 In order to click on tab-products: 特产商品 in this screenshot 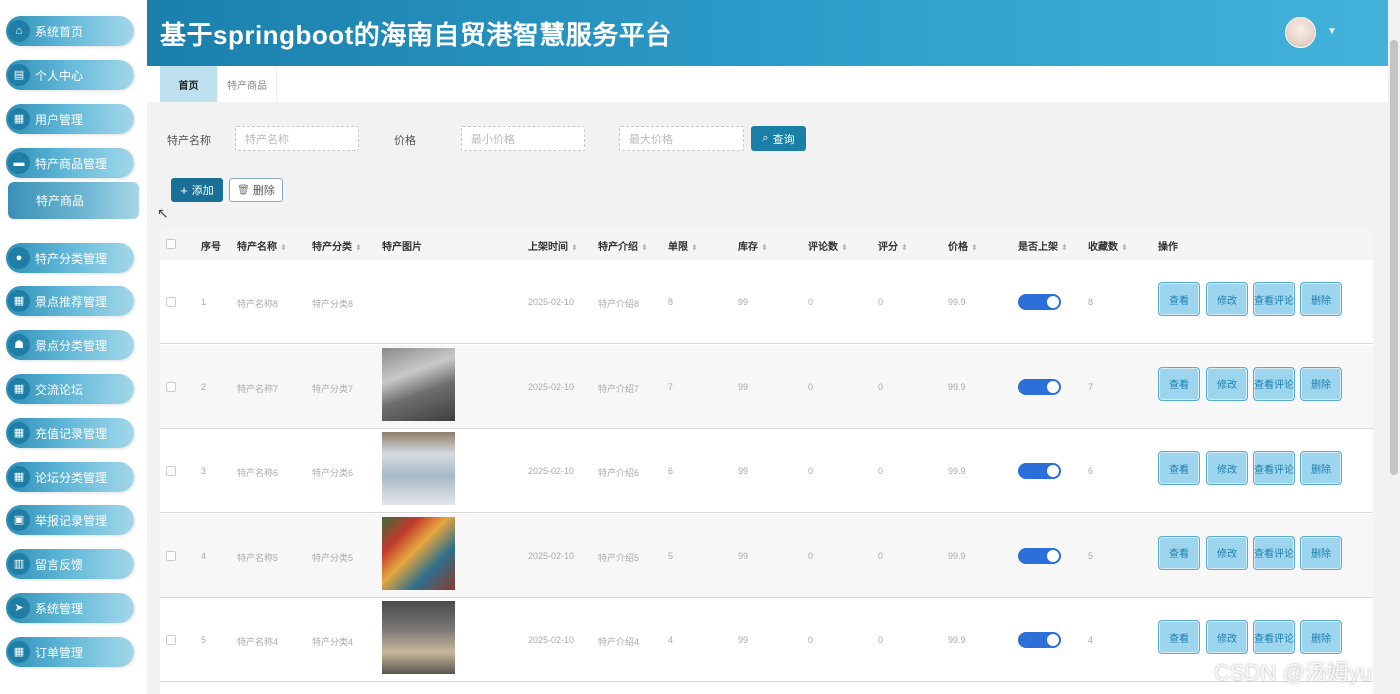, I will do `click(247, 84)`.